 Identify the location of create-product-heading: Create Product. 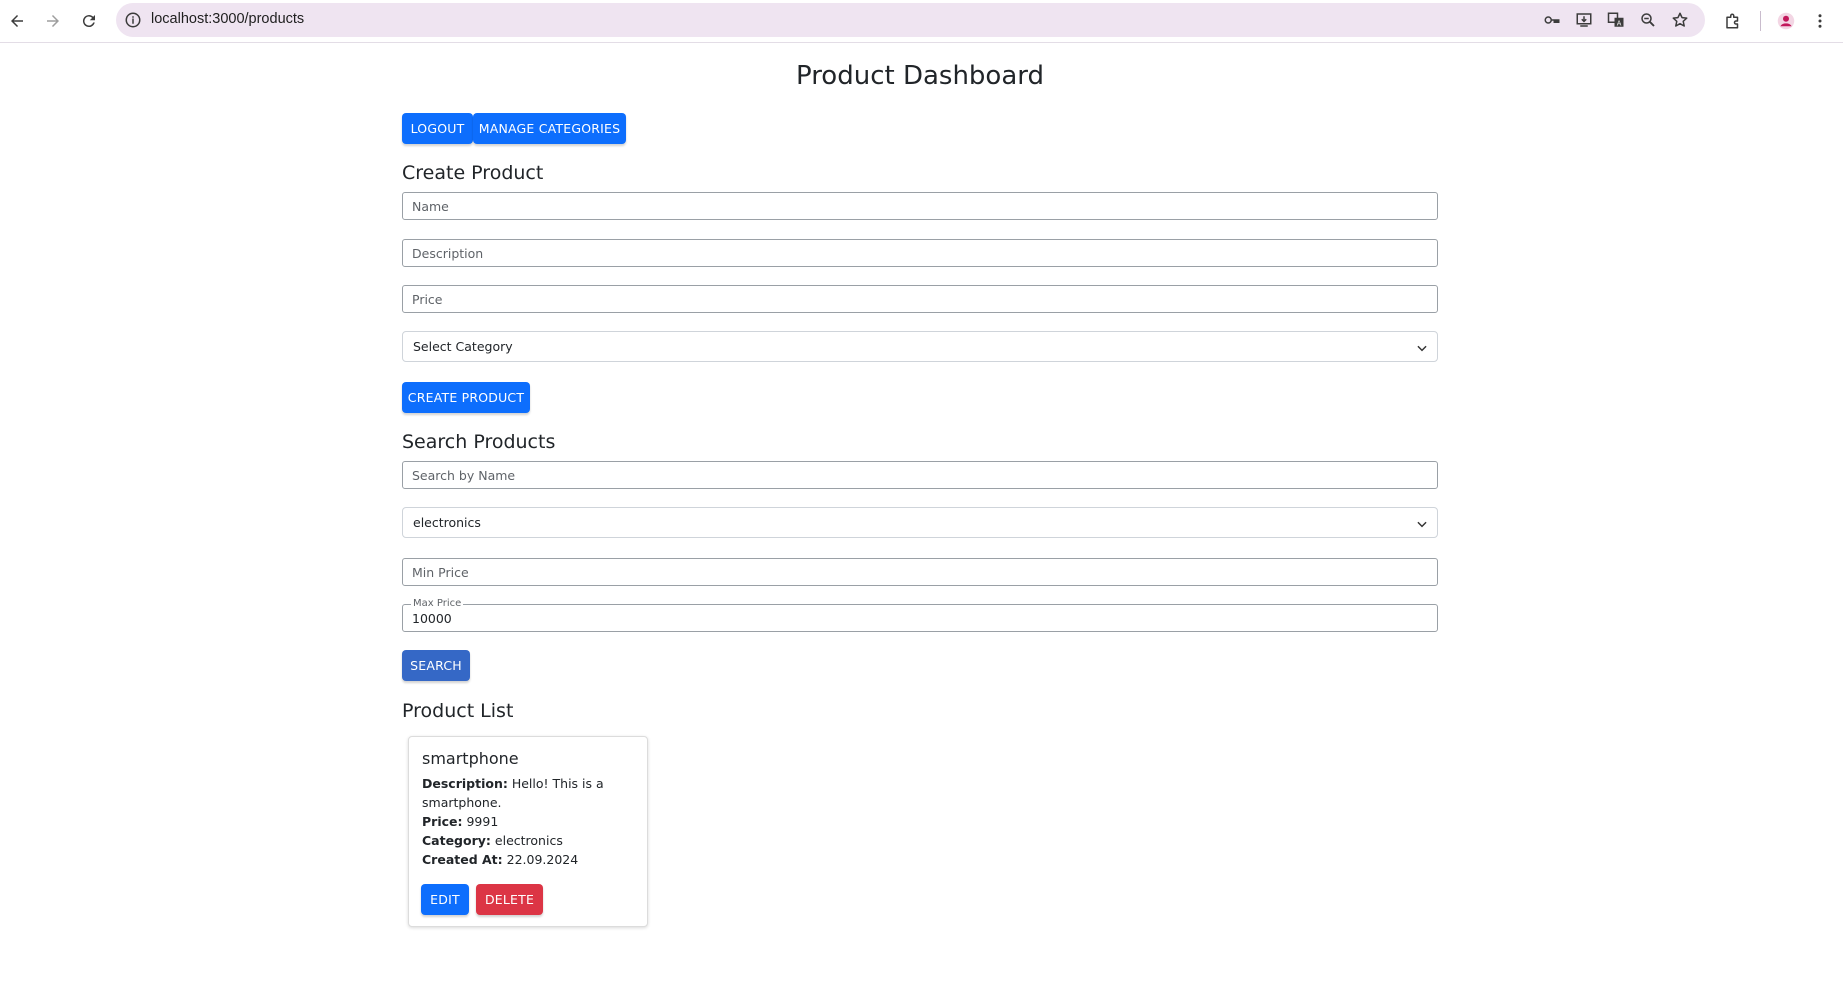
(473, 173).